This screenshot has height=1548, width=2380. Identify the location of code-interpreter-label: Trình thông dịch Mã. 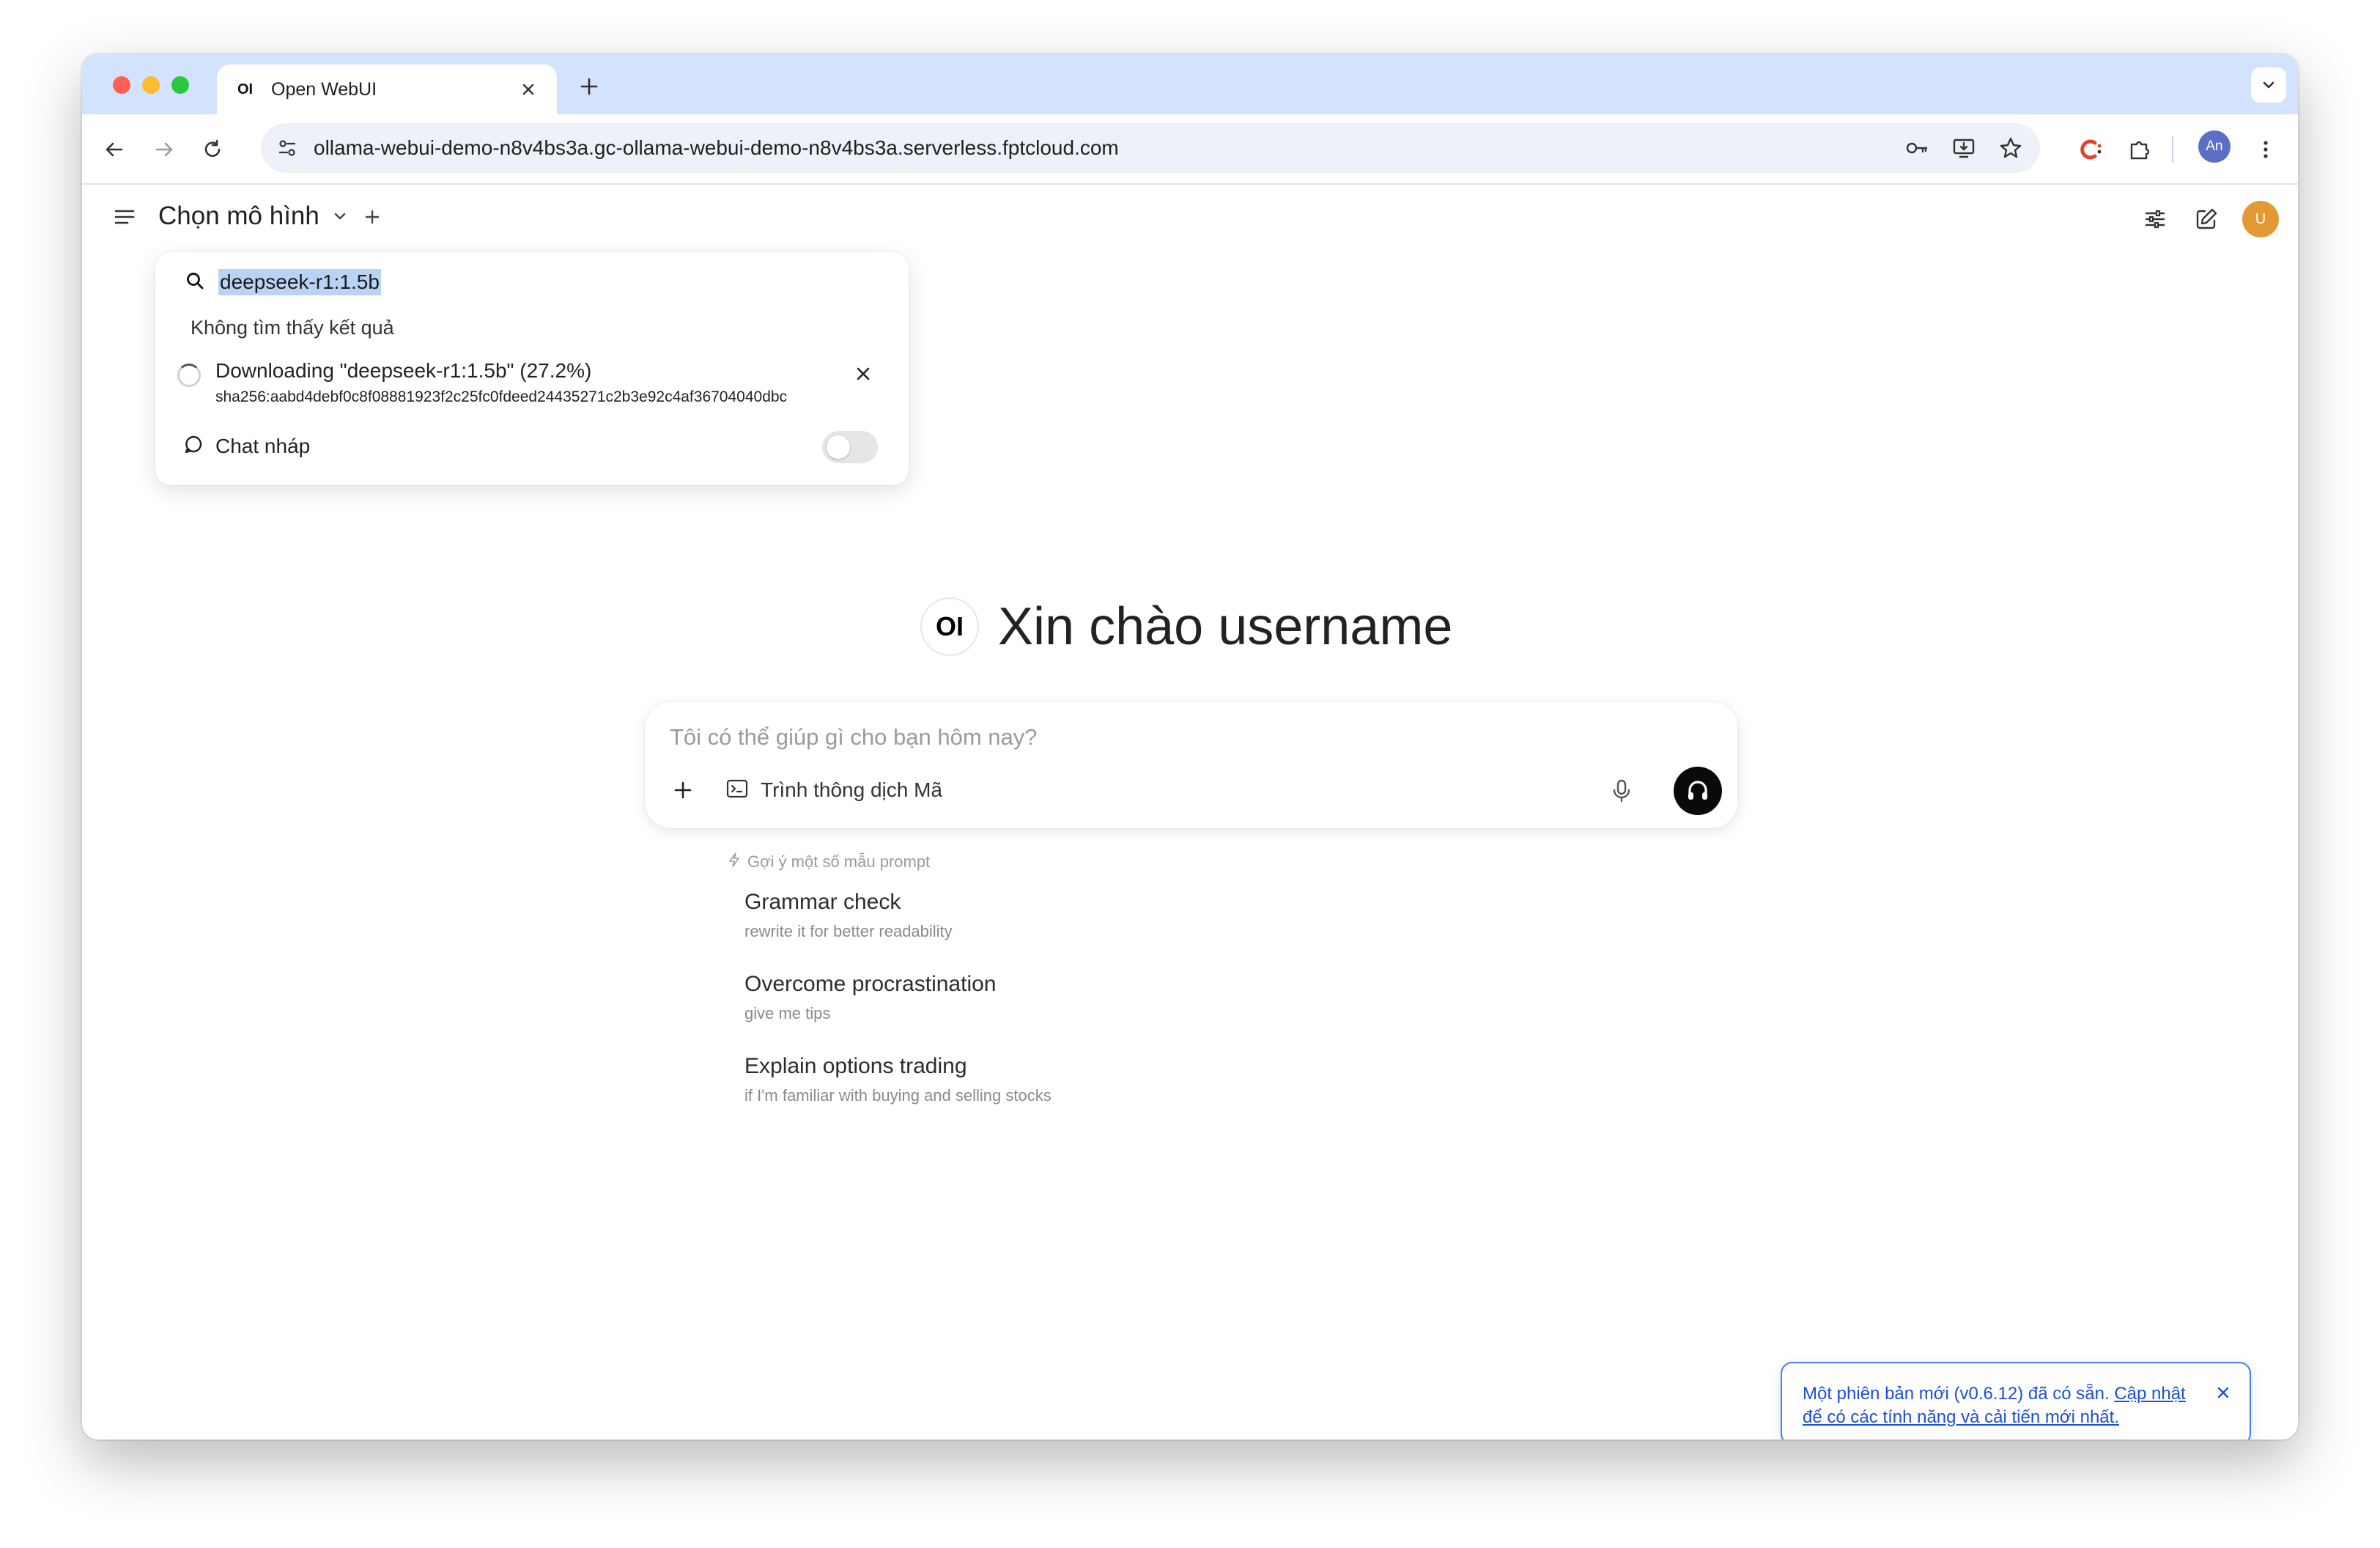
(851, 789).